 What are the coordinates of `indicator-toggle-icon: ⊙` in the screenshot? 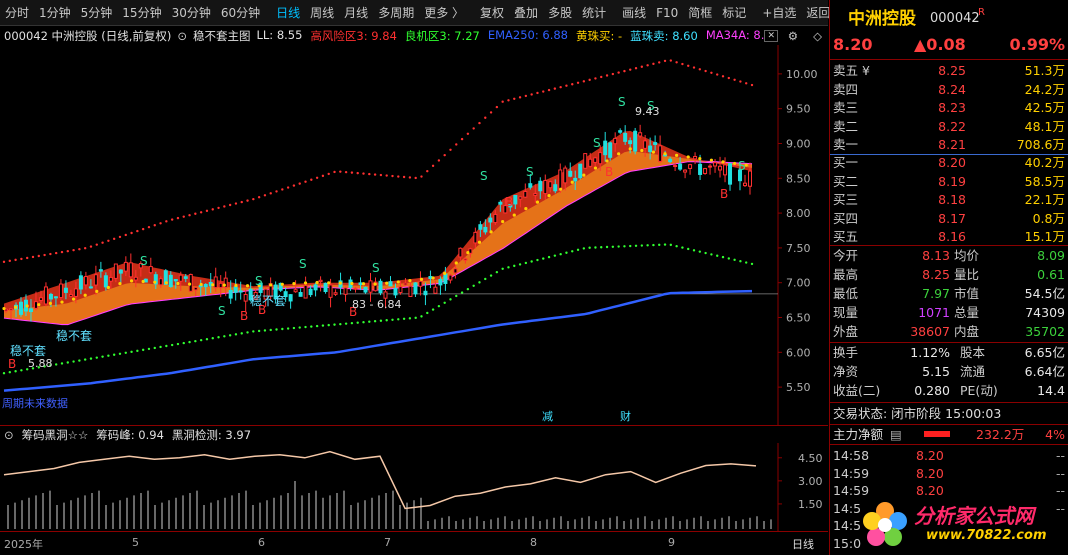 It's located at (182, 36).